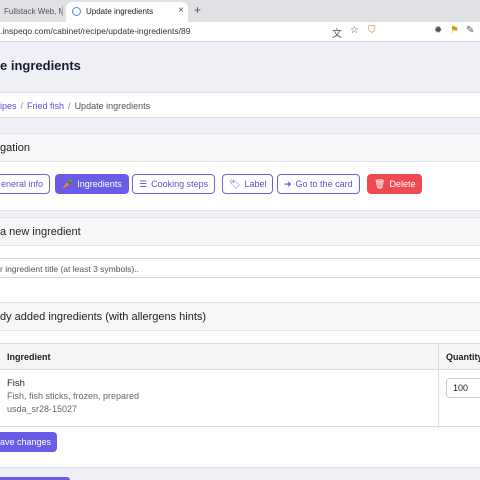 Image resolution: width=480 pixels, height=480 pixels. I want to click on new-ingredient-heading: a new ingredient, so click(240, 232).